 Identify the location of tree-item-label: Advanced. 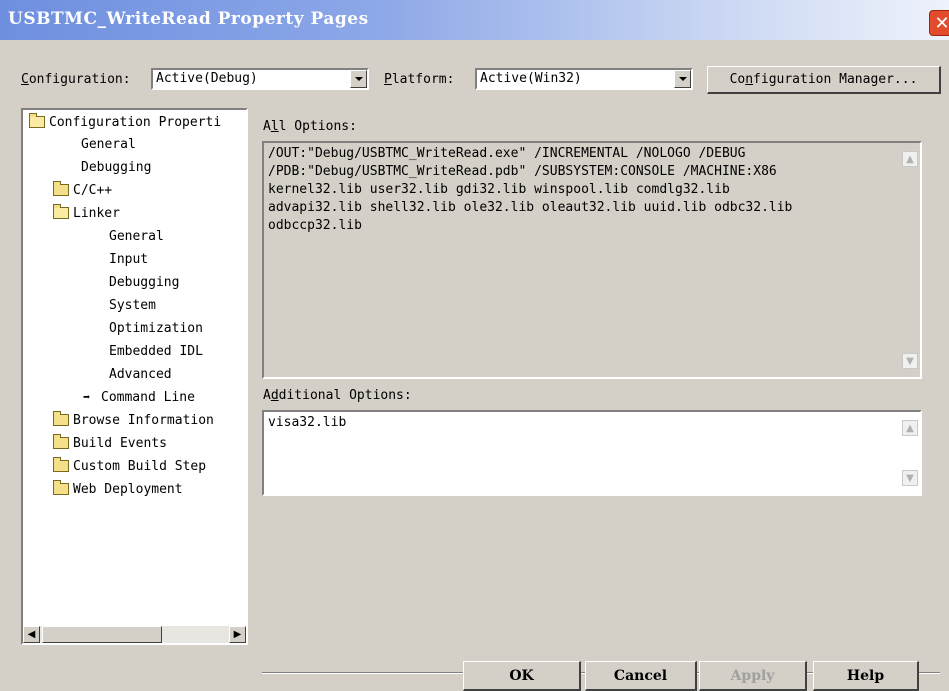
(140, 374).